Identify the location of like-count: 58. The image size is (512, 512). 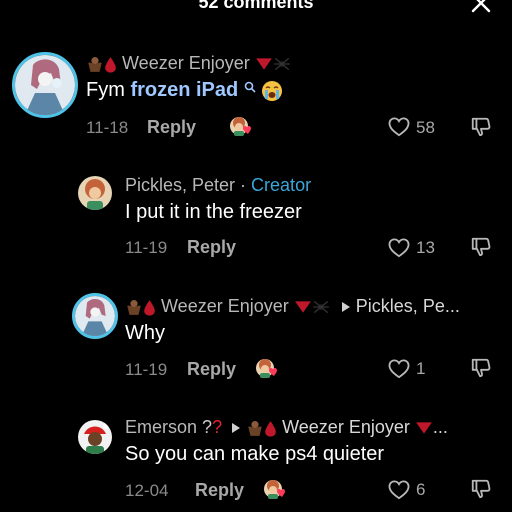
(425, 127).